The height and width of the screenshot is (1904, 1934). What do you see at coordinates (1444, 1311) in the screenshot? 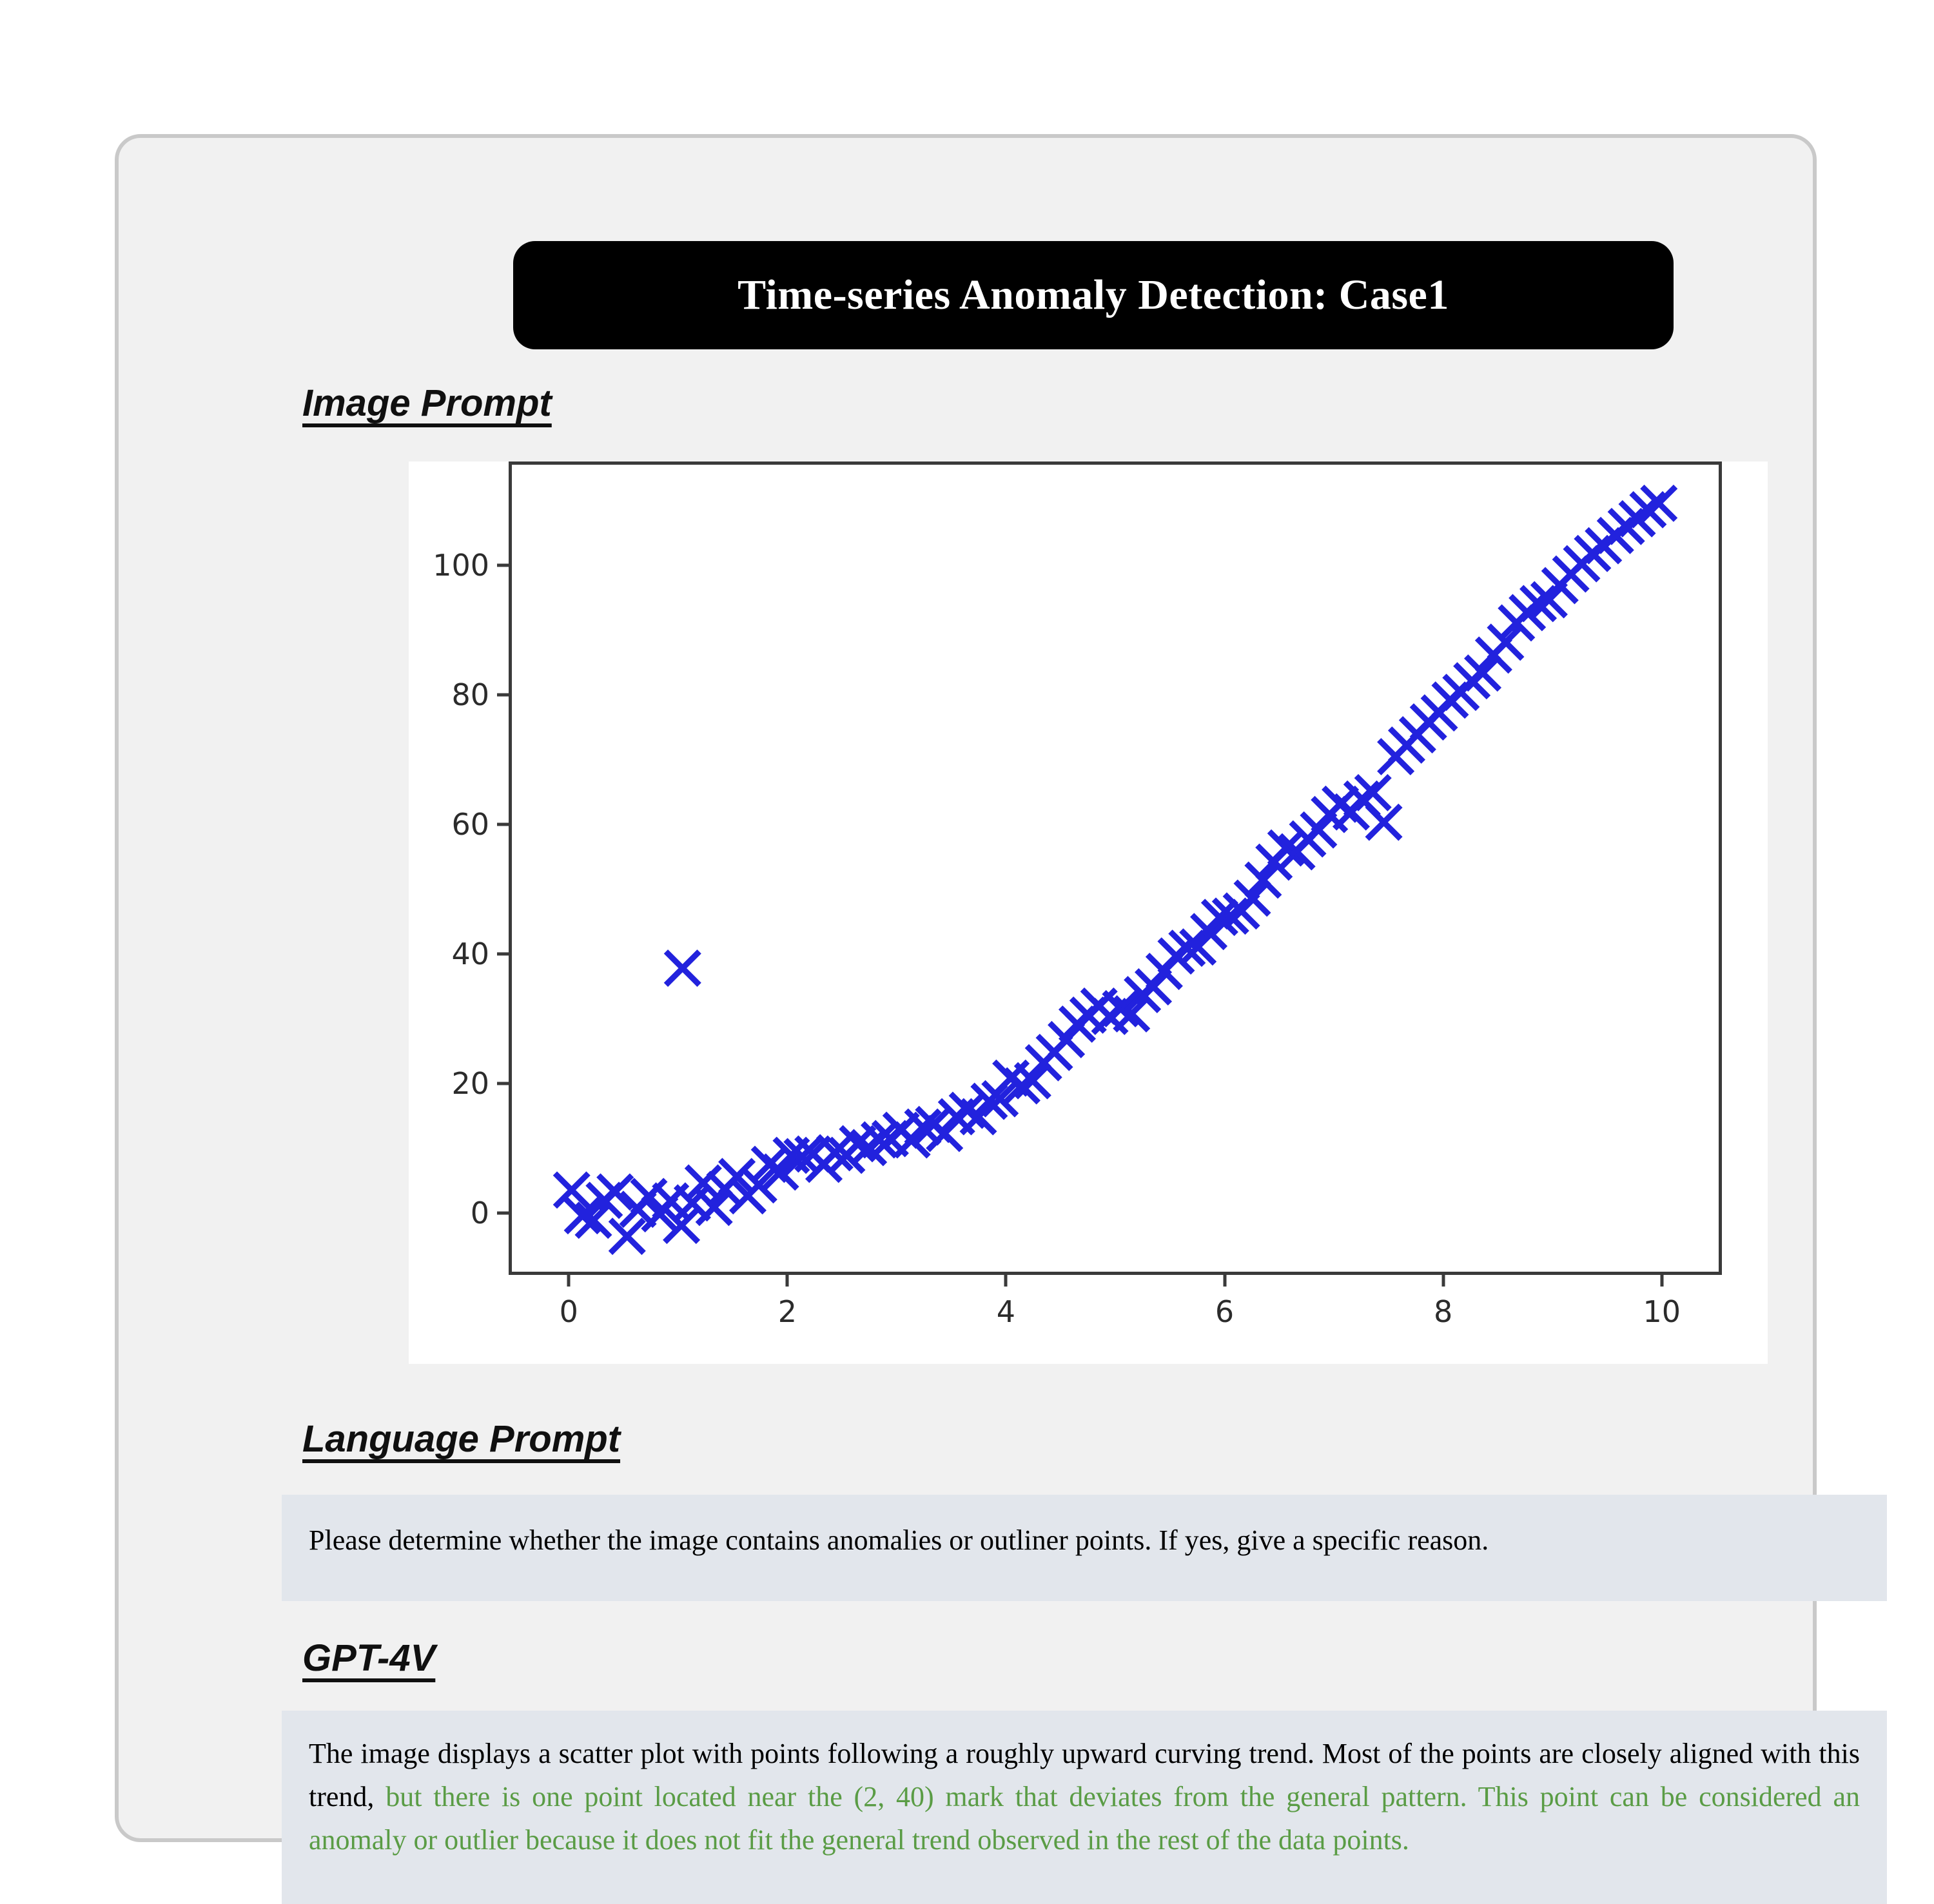
I see `x-tick-label: 8` at bounding box center [1444, 1311].